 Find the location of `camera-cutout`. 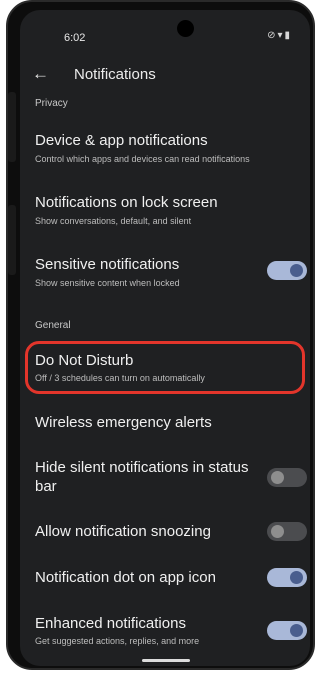

camera-cutout is located at coordinates (185, 28).